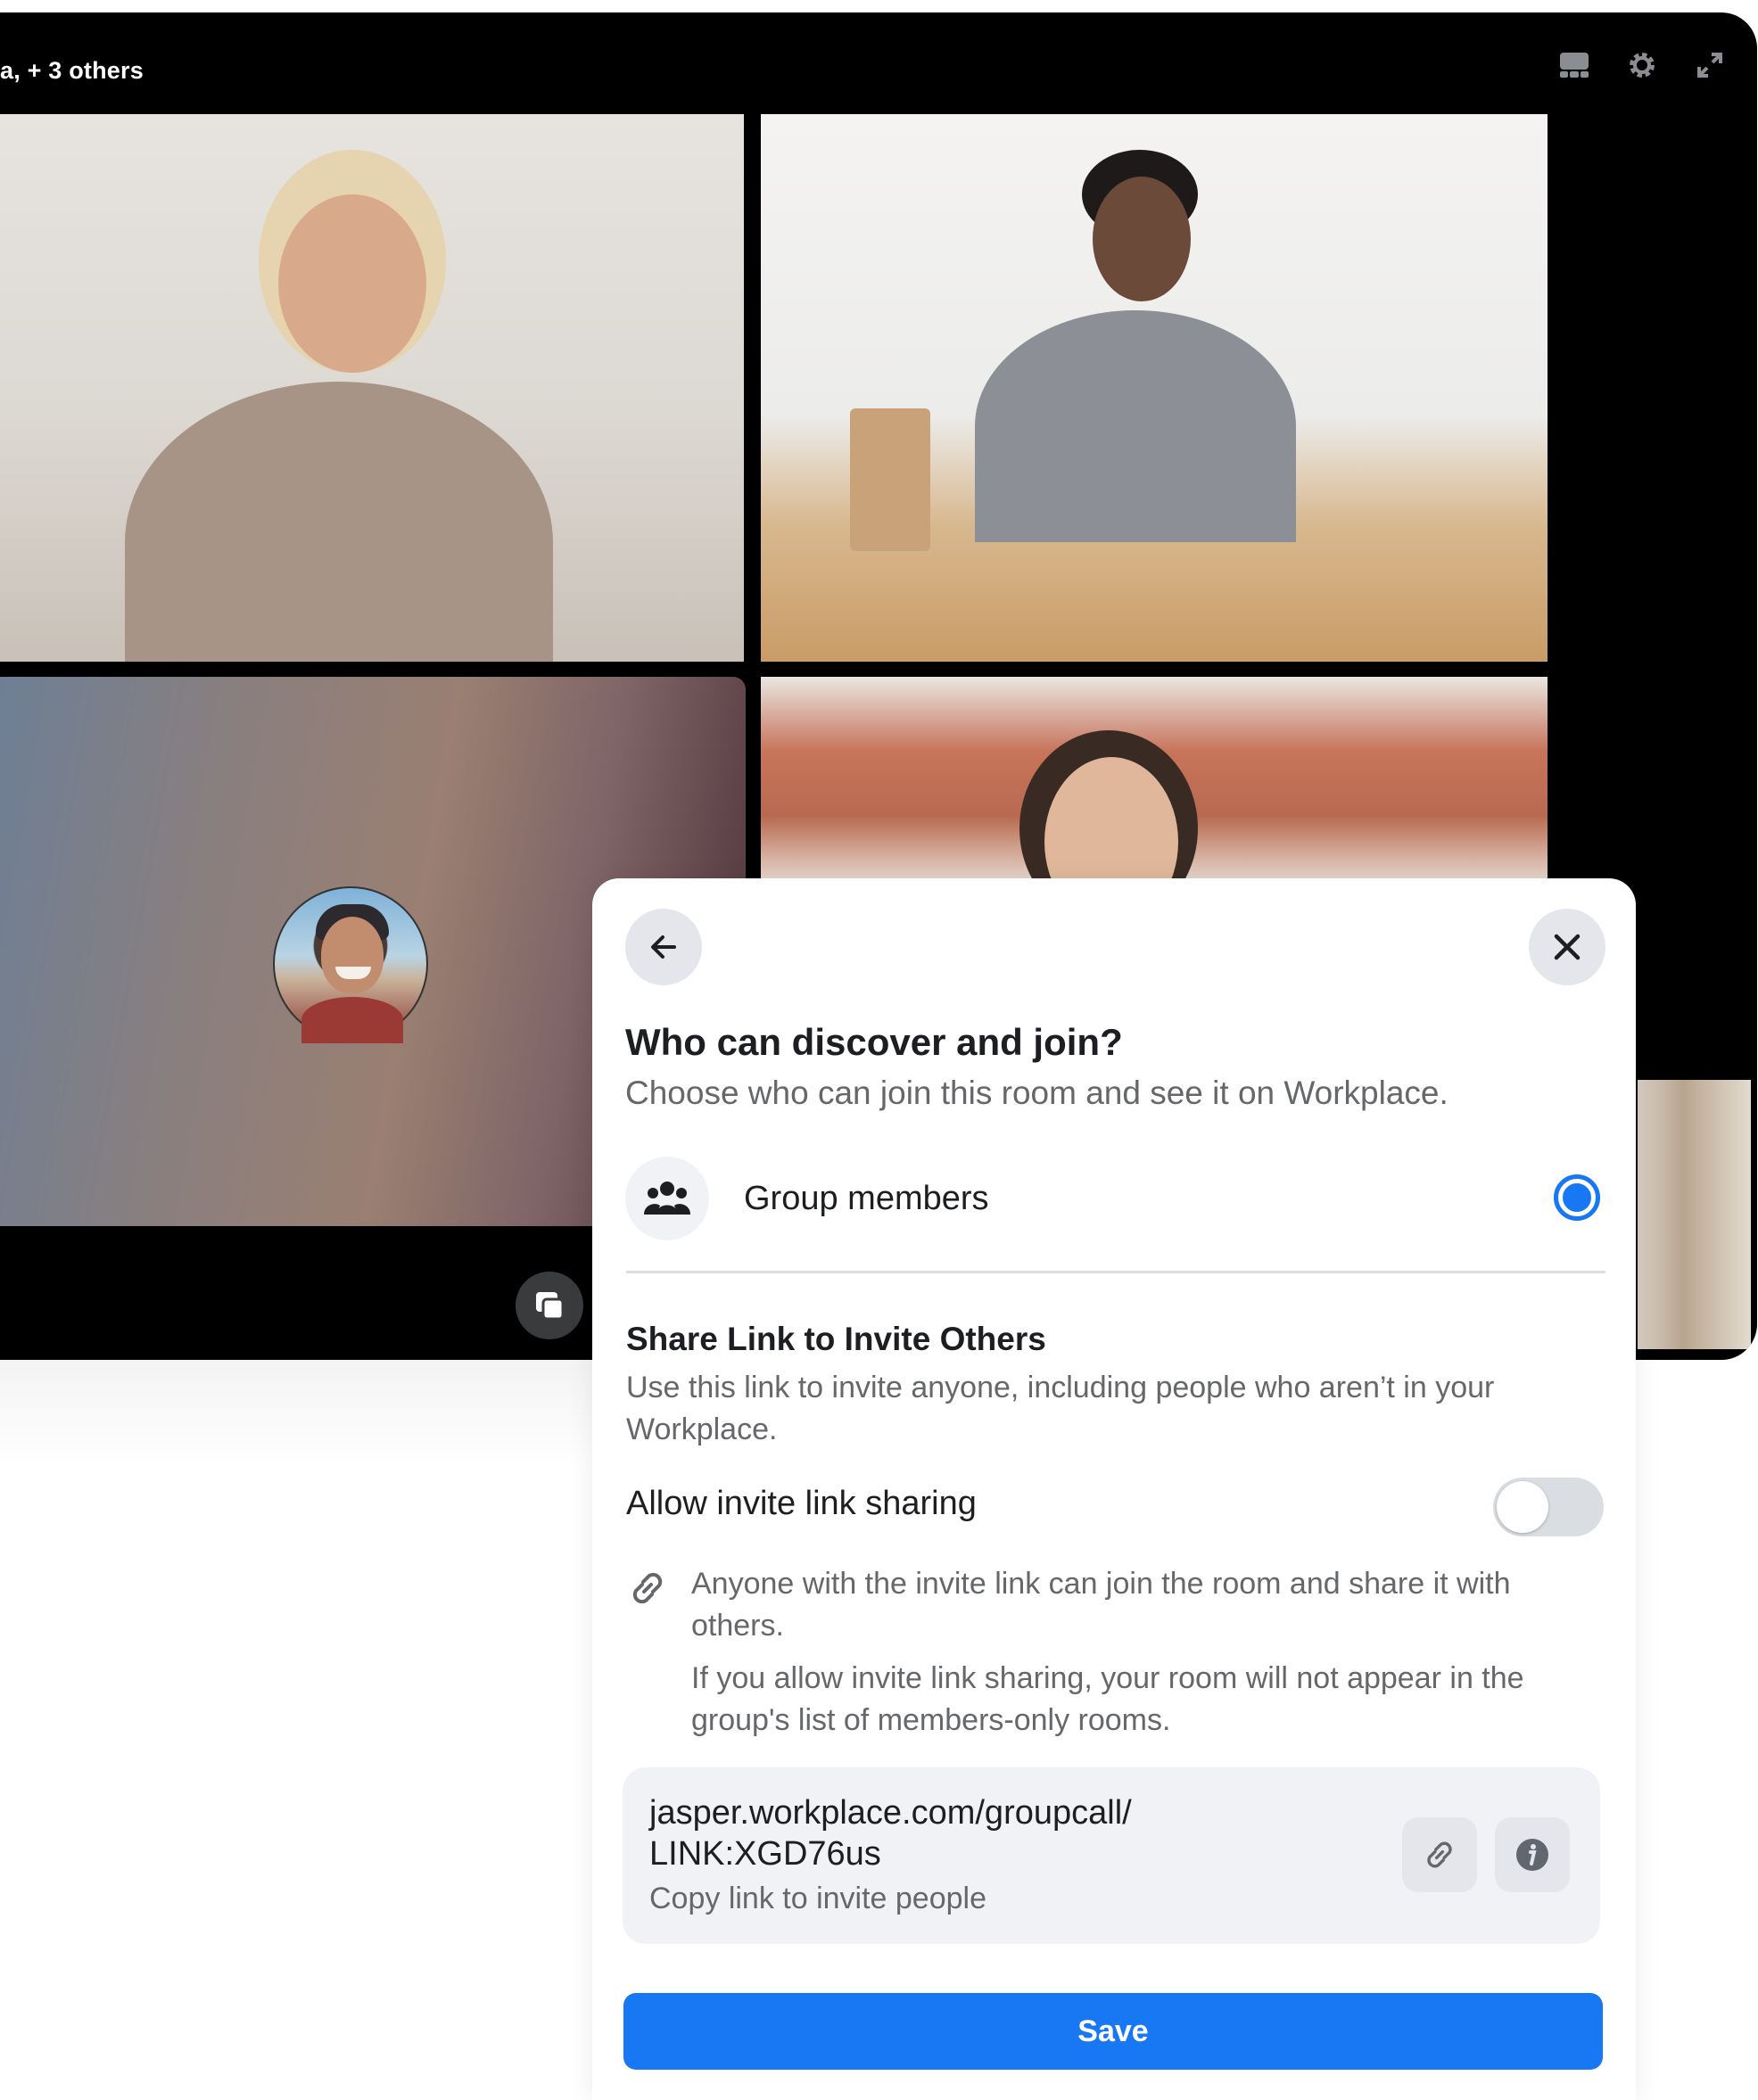  I want to click on info-icon, so click(1532, 1855).